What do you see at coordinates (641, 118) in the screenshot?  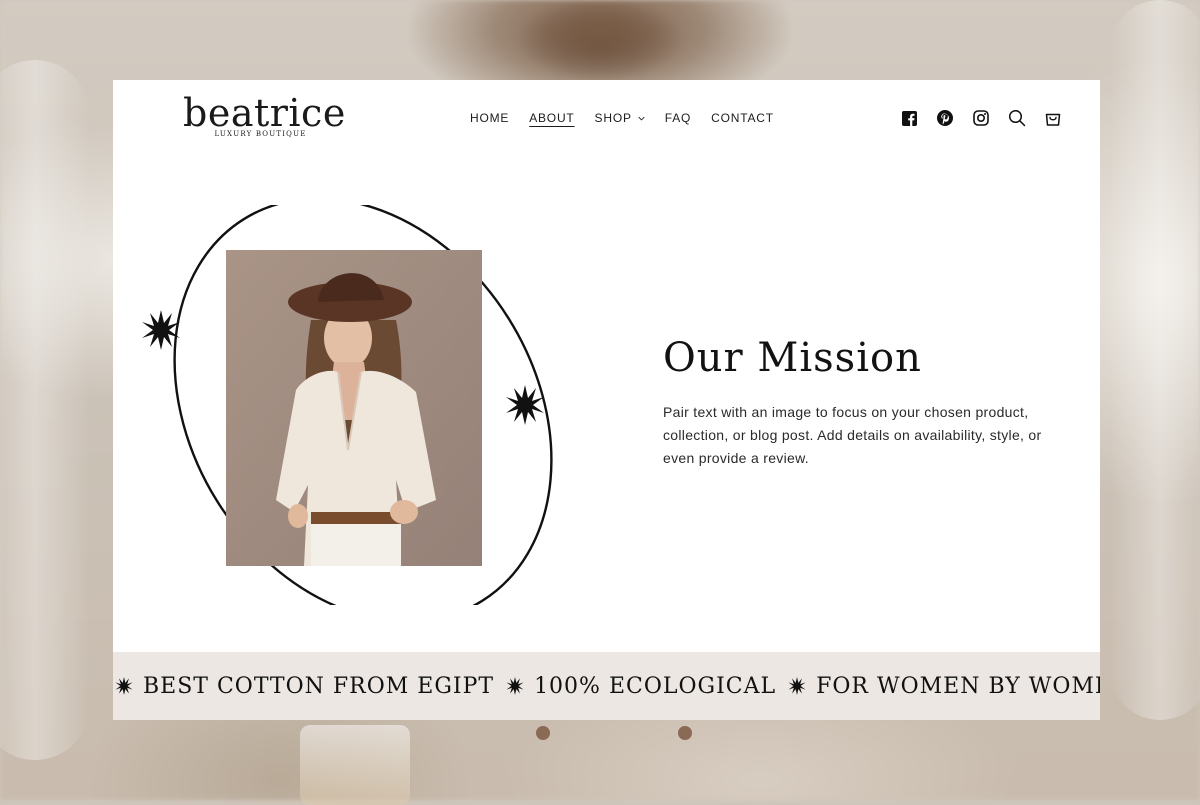 I see `chevron-down-icon` at bounding box center [641, 118].